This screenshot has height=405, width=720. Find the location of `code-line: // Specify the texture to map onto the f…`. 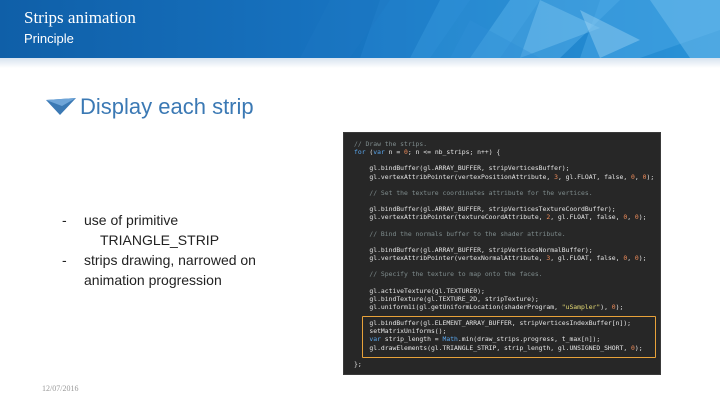

code-line: // Specify the texture to map onto the f… is located at coordinates (448, 274).